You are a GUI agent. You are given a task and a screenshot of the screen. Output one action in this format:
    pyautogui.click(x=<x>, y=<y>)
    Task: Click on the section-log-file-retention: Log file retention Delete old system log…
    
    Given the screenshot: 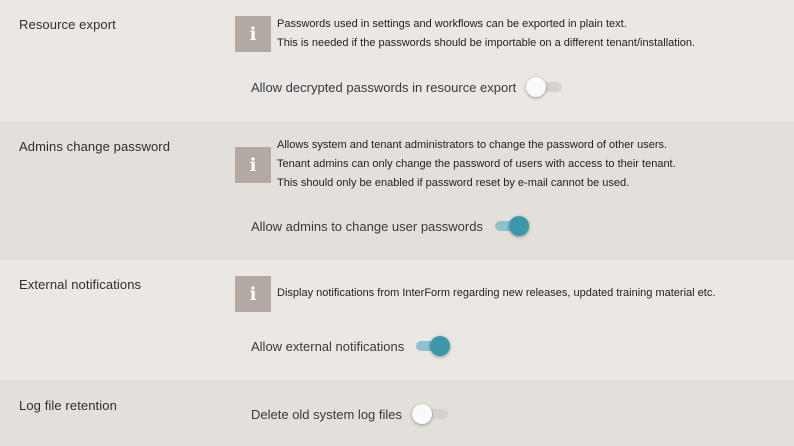 What is the action you would take?
    pyautogui.click(x=397, y=413)
    